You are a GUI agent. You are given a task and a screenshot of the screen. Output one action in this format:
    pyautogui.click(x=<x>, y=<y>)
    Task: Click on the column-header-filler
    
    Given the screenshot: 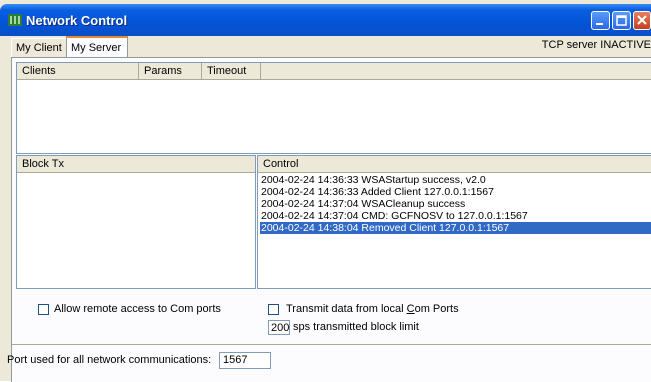 What is the action you would take?
    pyautogui.click(x=456, y=71)
    